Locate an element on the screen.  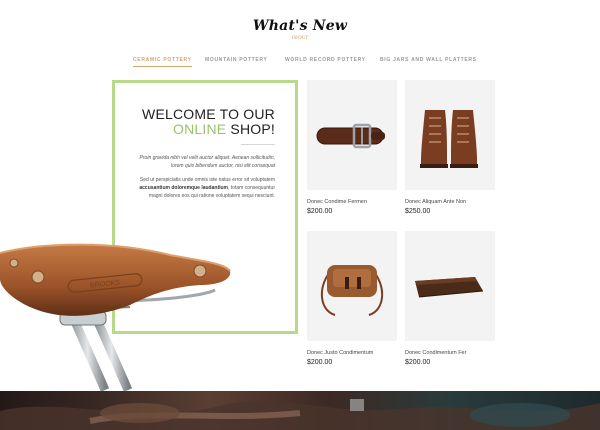
product-card: Donec Condime Fermen $200.00 is located at coordinates (352, 147).